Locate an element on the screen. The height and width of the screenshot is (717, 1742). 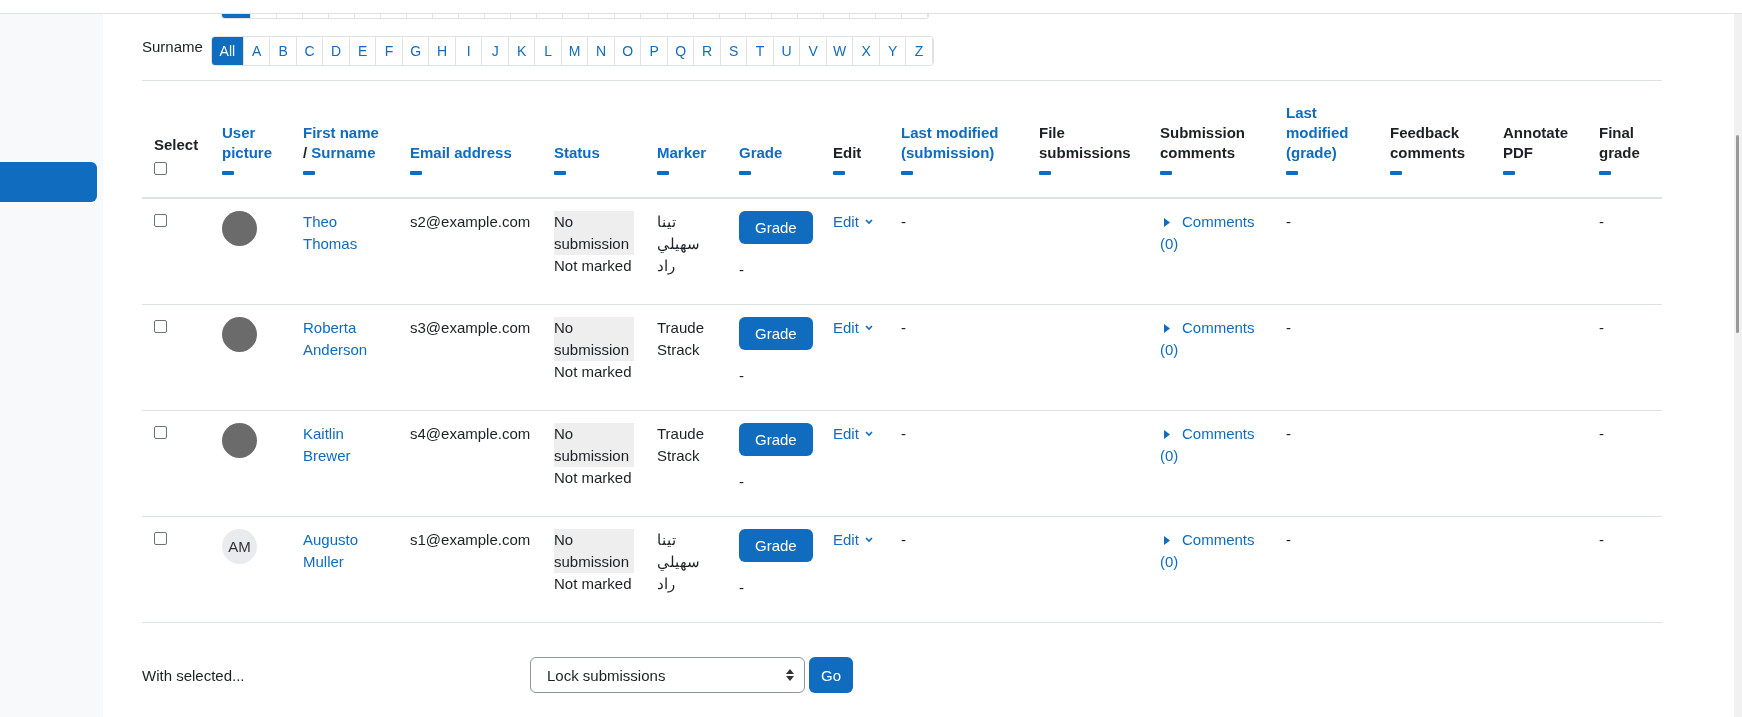
sort-link: User picture is located at coordinates (252, 143).